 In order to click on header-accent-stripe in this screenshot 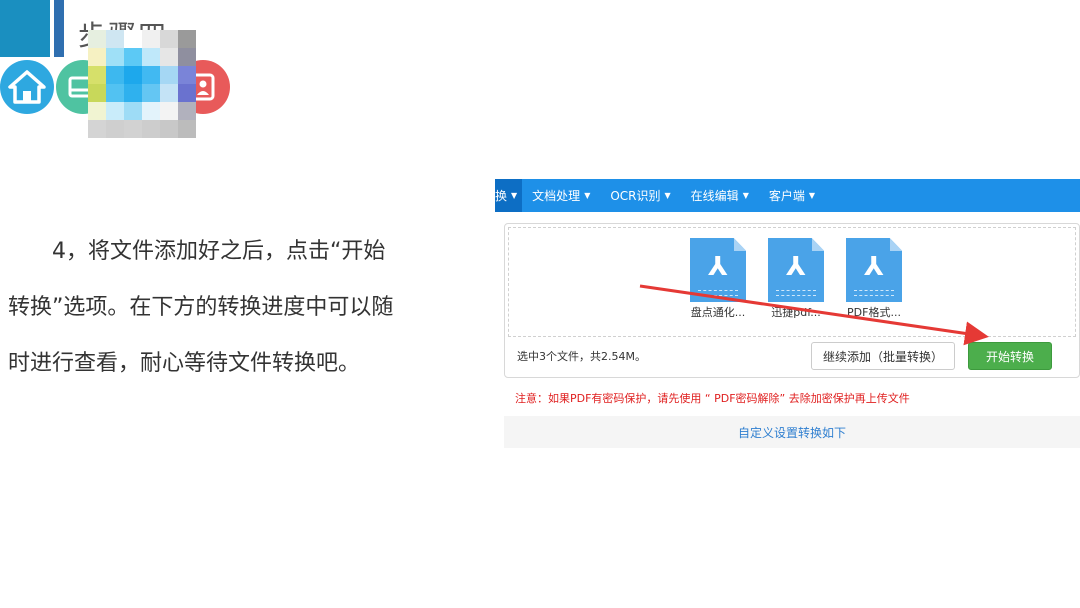, I will do `click(59, 28)`.